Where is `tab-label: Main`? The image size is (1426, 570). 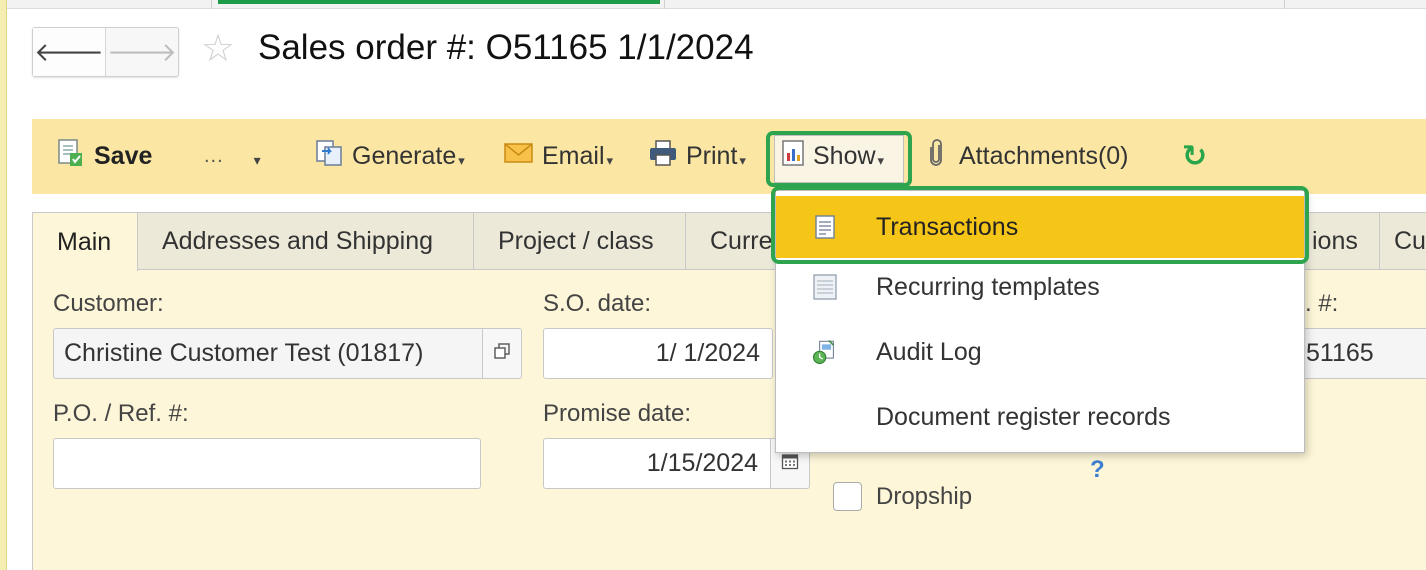
tab-label: Main is located at coordinates (84, 241).